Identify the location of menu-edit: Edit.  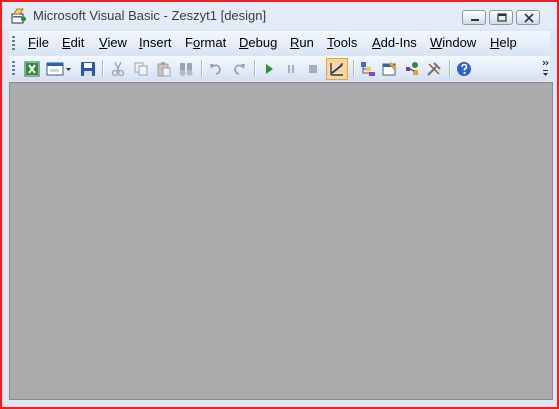
(73, 42).